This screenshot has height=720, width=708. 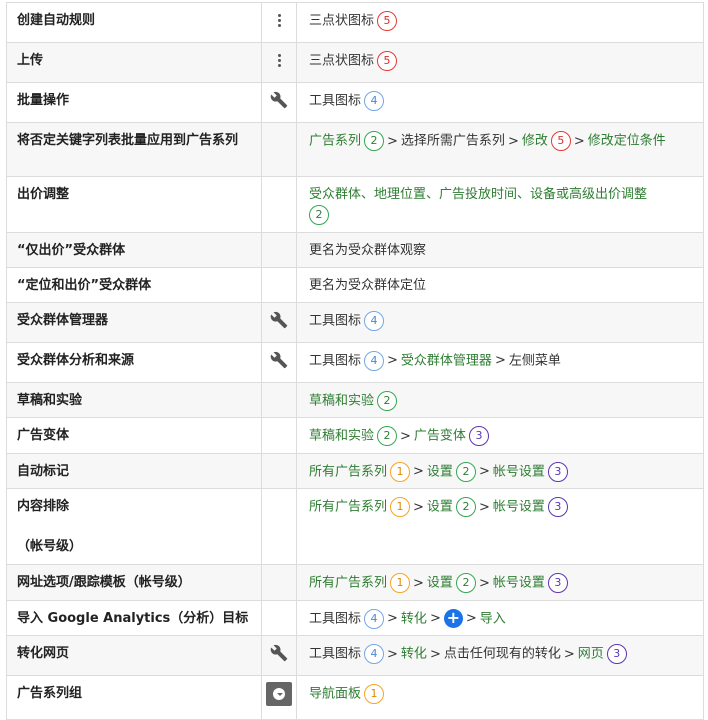 What do you see at coordinates (134, 249) in the screenshot?
I see `row-name: “仅出价”受众群体` at bounding box center [134, 249].